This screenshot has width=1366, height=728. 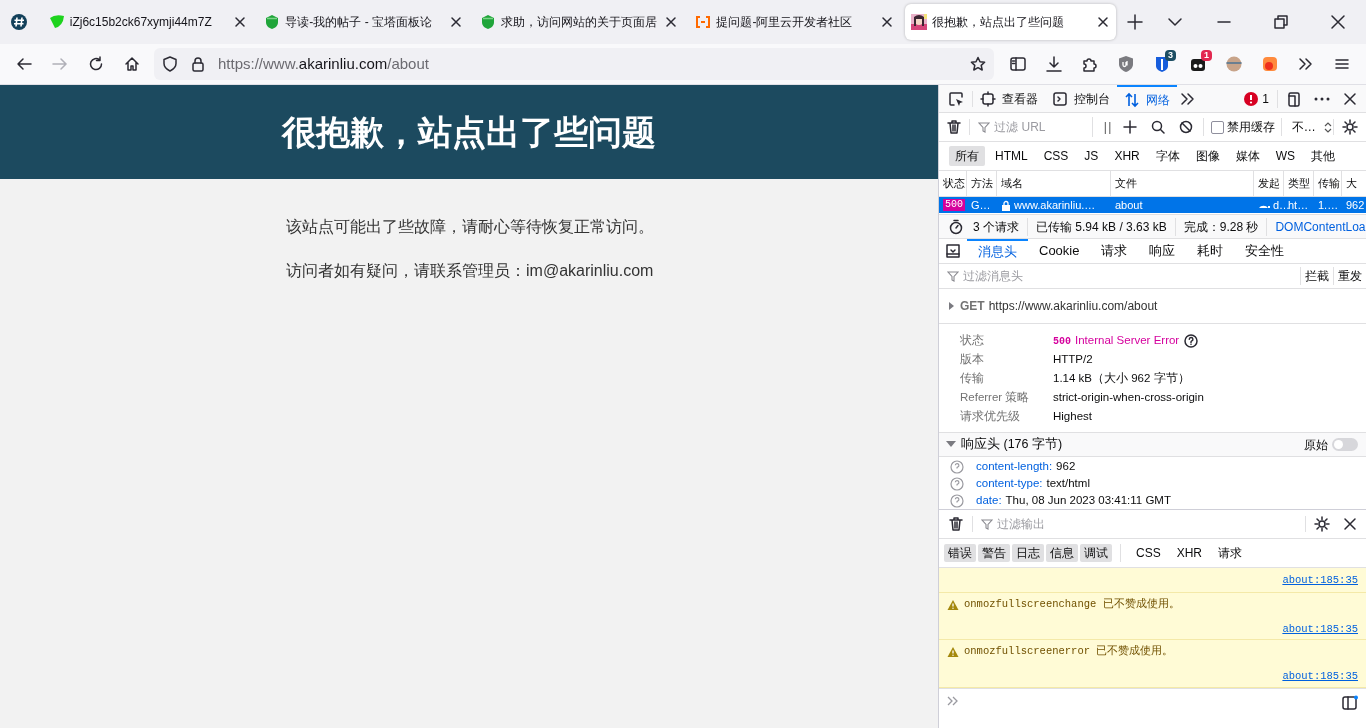 I want to click on back-icon, so click(x=24, y=64).